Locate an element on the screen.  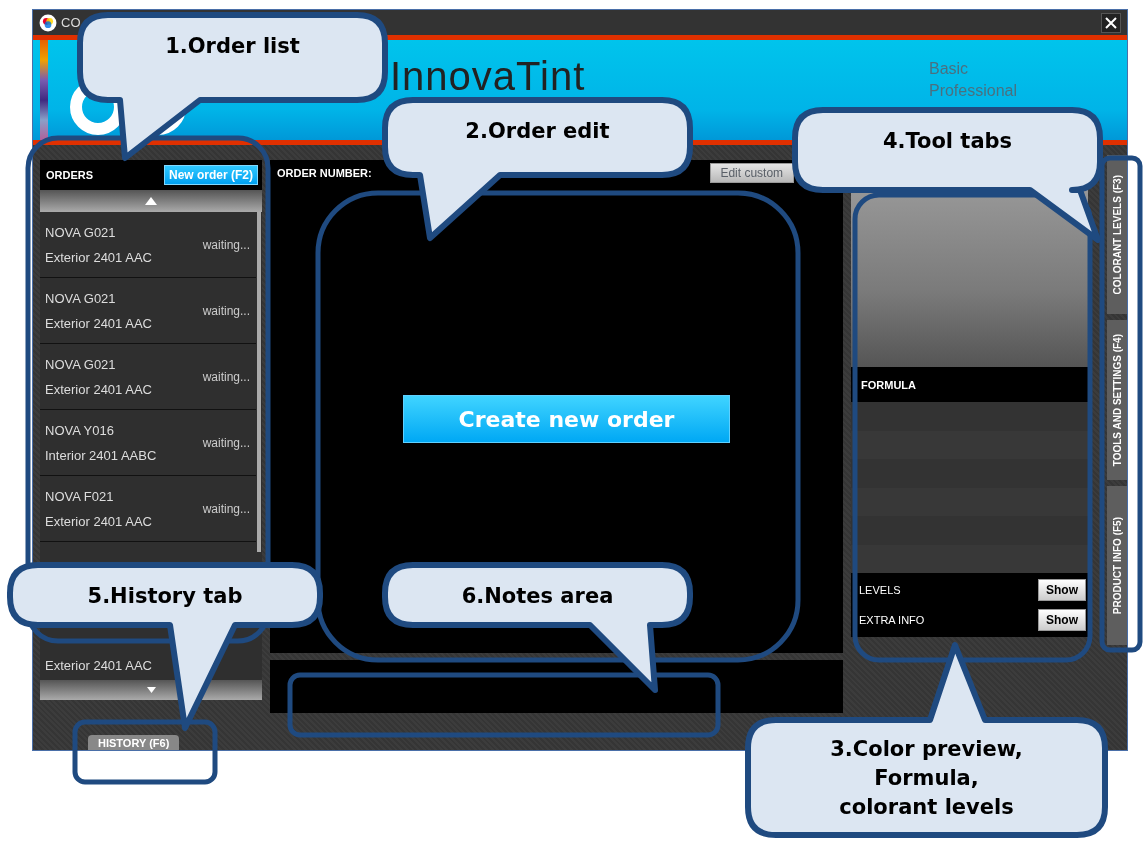
history-tab: HISTORY (F6) is located at coordinates (134, 742).